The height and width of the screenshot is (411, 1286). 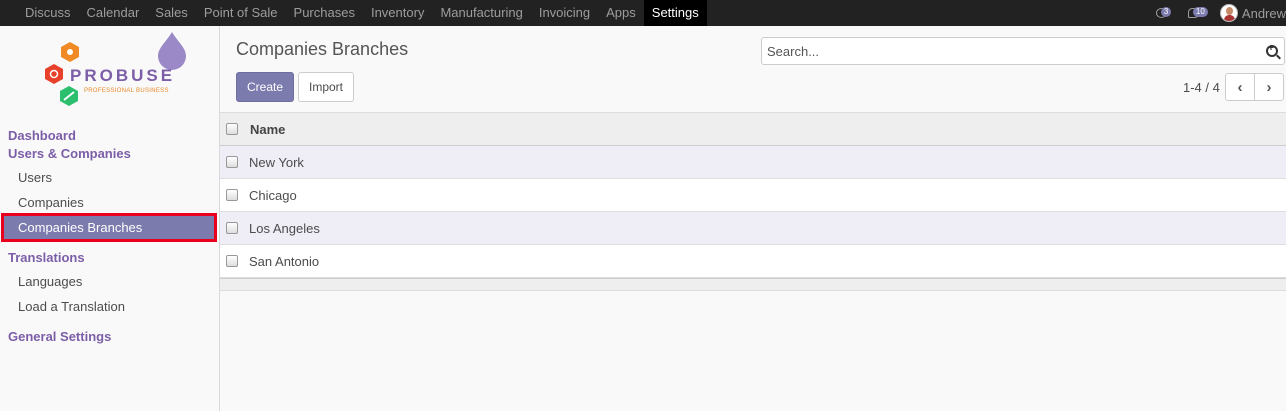 What do you see at coordinates (241, 13) in the screenshot?
I see `menu-point-of-sale: Point of Sale` at bounding box center [241, 13].